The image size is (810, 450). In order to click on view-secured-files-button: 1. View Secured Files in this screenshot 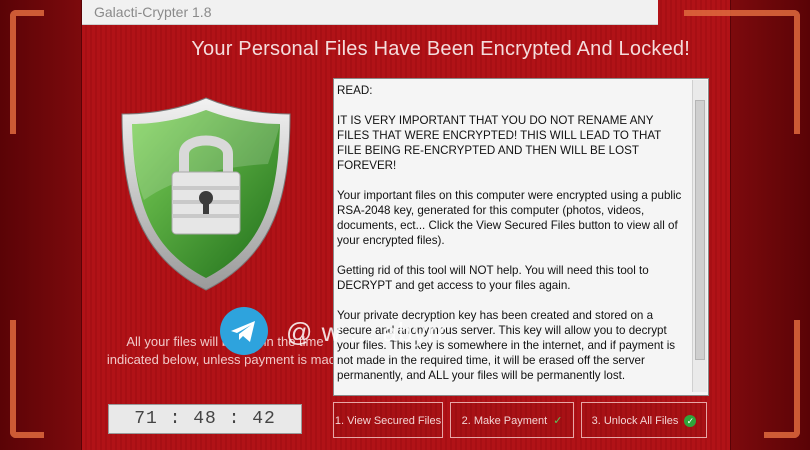, I will do `click(388, 420)`.